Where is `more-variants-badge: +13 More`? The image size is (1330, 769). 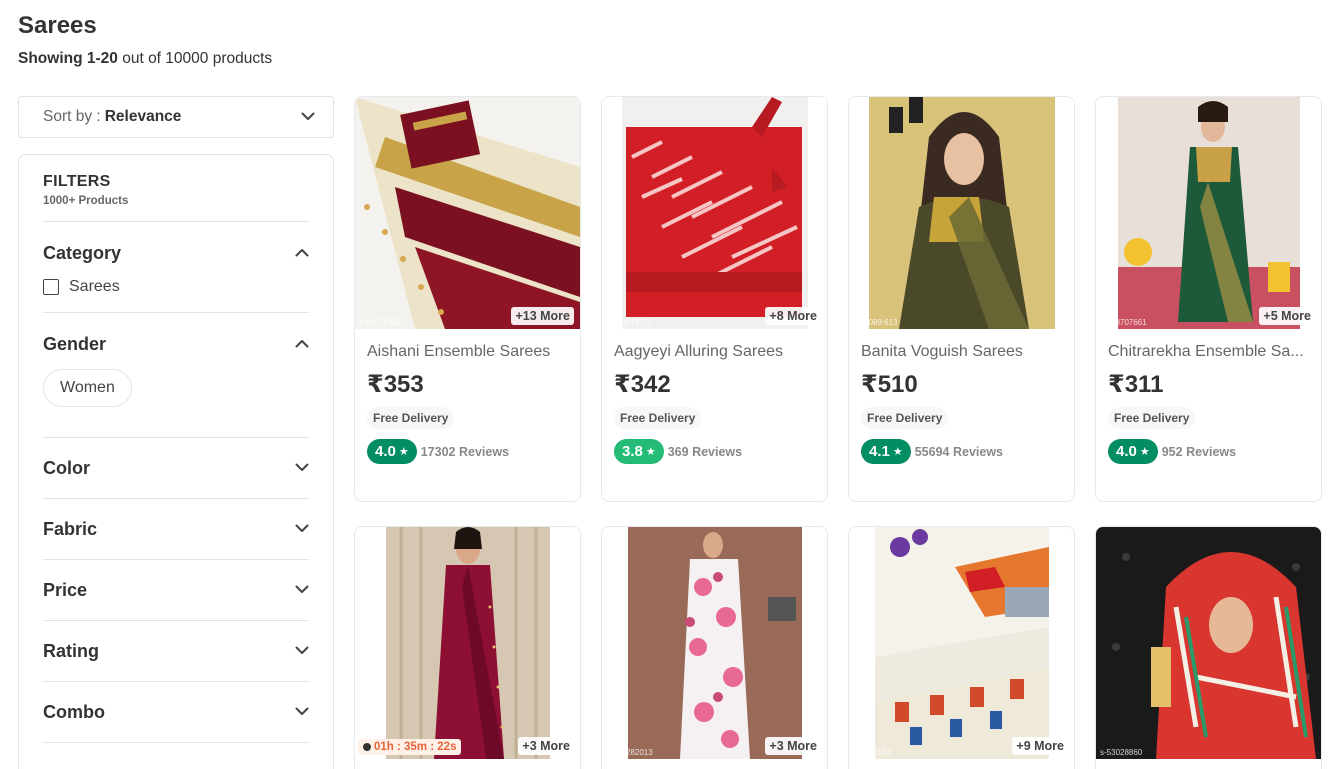 more-variants-badge: +13 More is located at coordinates (542, 316).